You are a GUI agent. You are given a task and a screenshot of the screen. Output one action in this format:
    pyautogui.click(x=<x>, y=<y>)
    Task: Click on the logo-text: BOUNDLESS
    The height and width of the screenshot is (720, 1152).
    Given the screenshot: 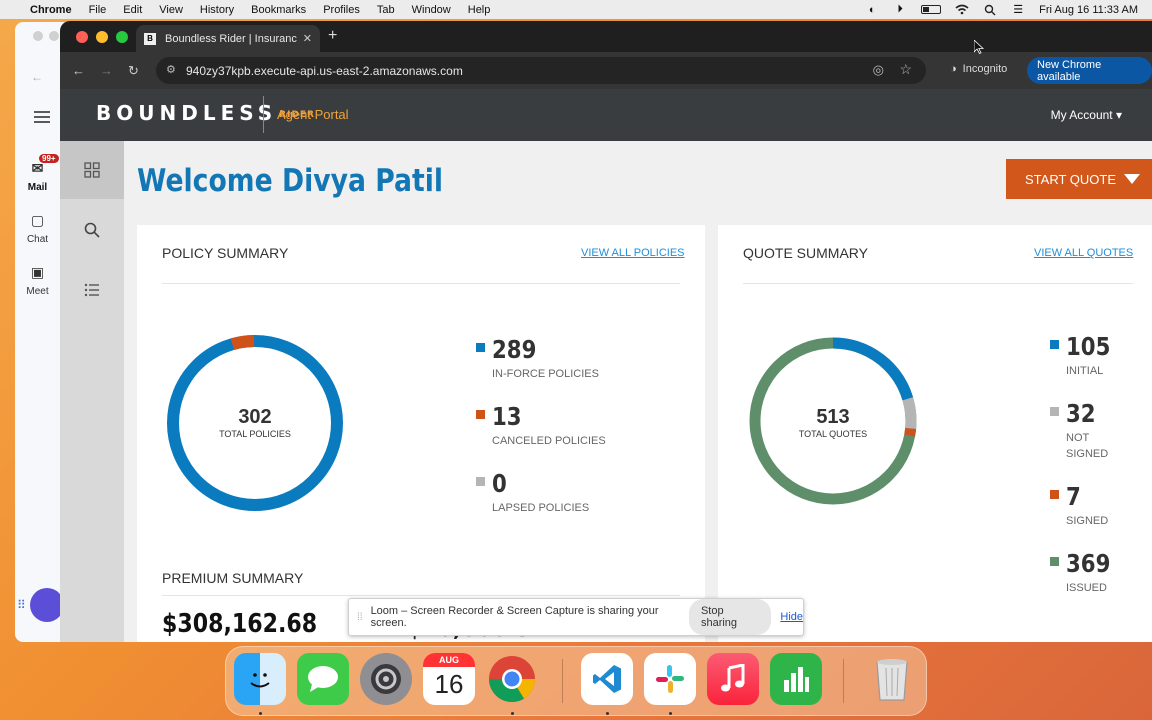 What is the action you would take?
    pyautogui.click(x=187, y=113)
    